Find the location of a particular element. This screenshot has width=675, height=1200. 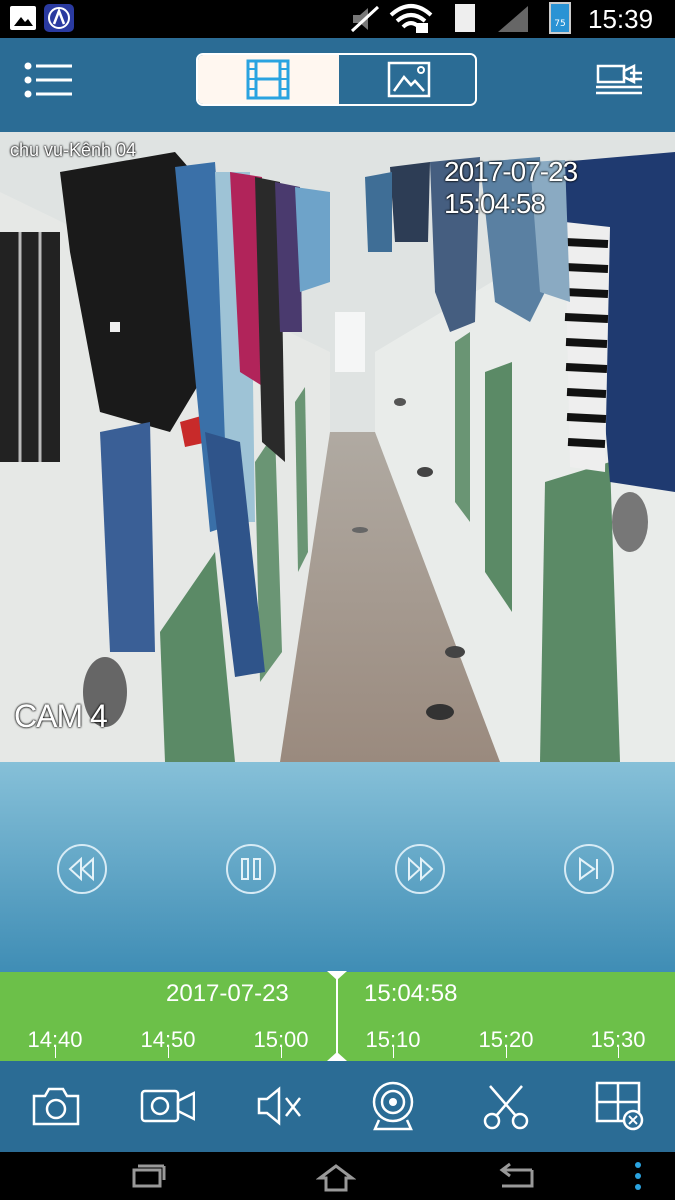

video-playback-tab is located at coordinates (268, 79).